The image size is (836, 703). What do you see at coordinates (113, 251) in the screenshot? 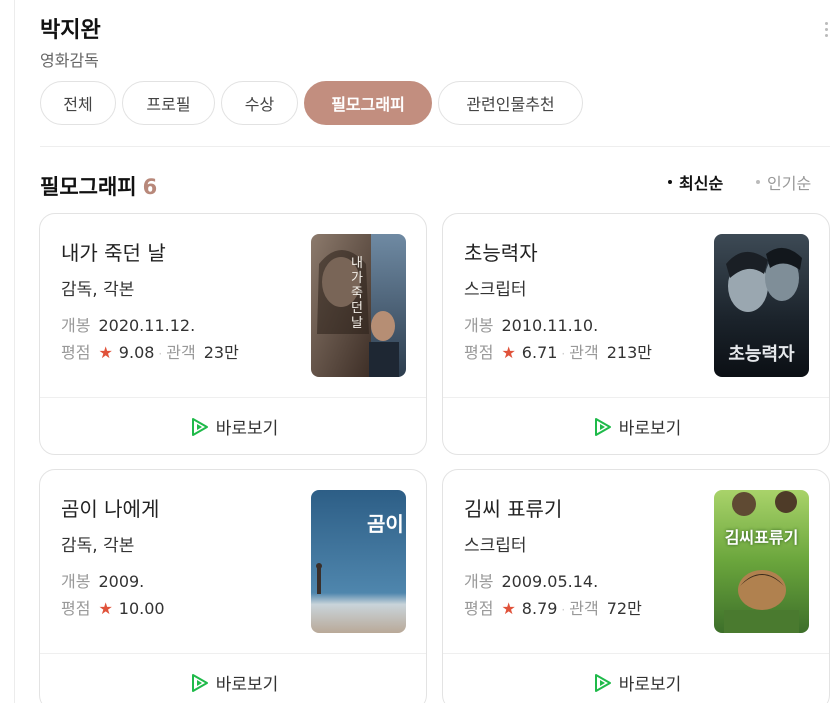
I see `movie-title: 내가 죽던 날` at bounding box center [113, 251].